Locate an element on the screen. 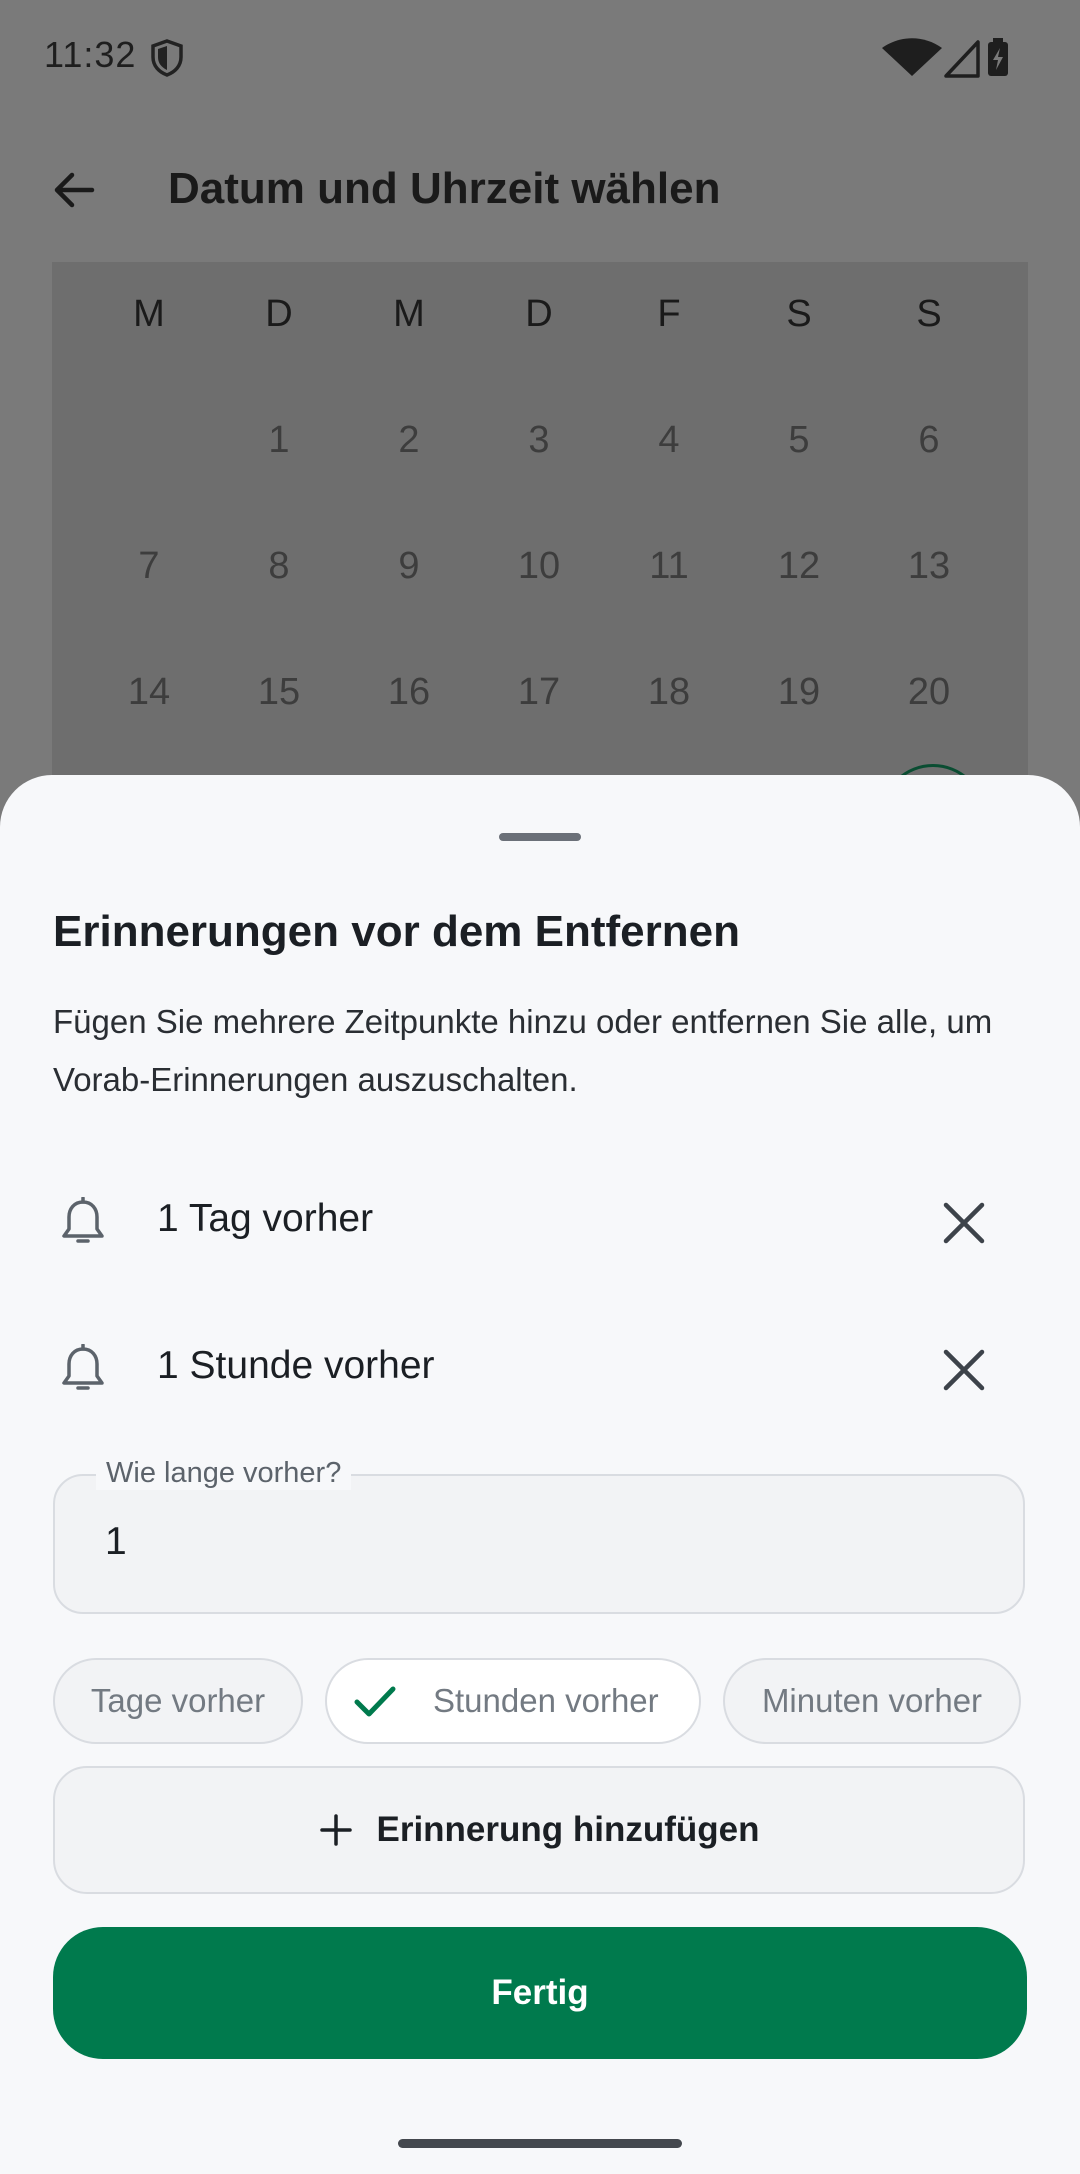 Image resolution: width=1080 pixels, height=2174 pixels. calendar-day: 2 is located at coordinates (409, 440).